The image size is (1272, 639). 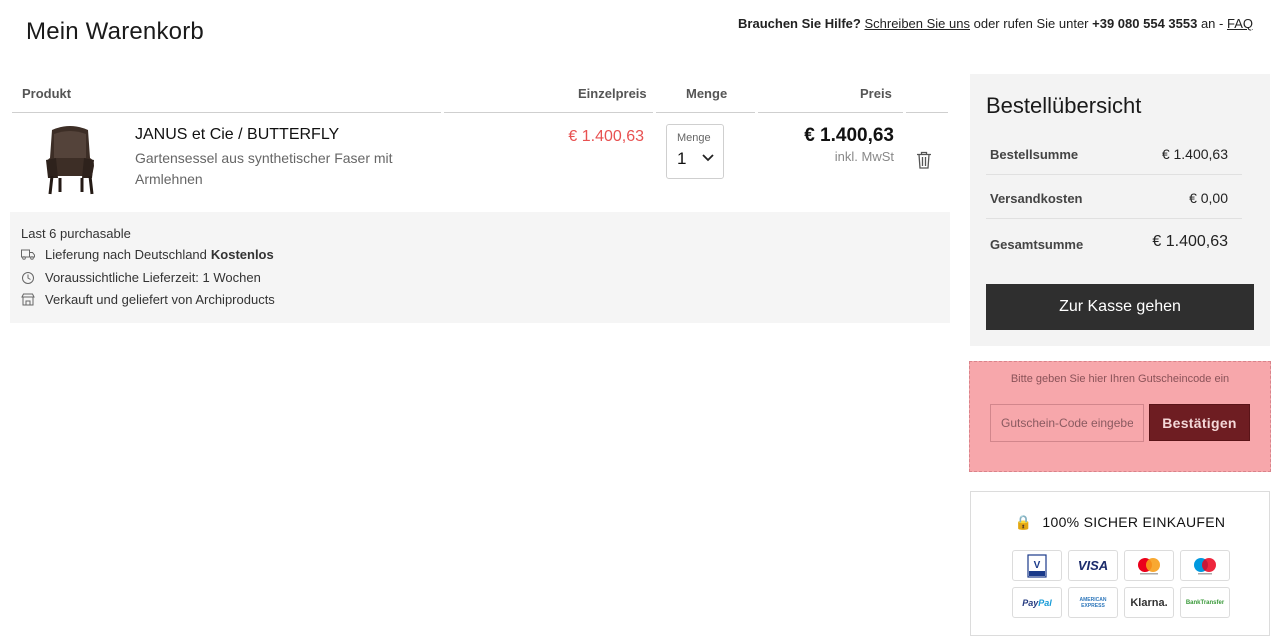 What do you see at coordinates (126, 254) in the screenshot?
I see `delivery-text: Lieferung nach Deutschland` at bounding box center [126, 254].